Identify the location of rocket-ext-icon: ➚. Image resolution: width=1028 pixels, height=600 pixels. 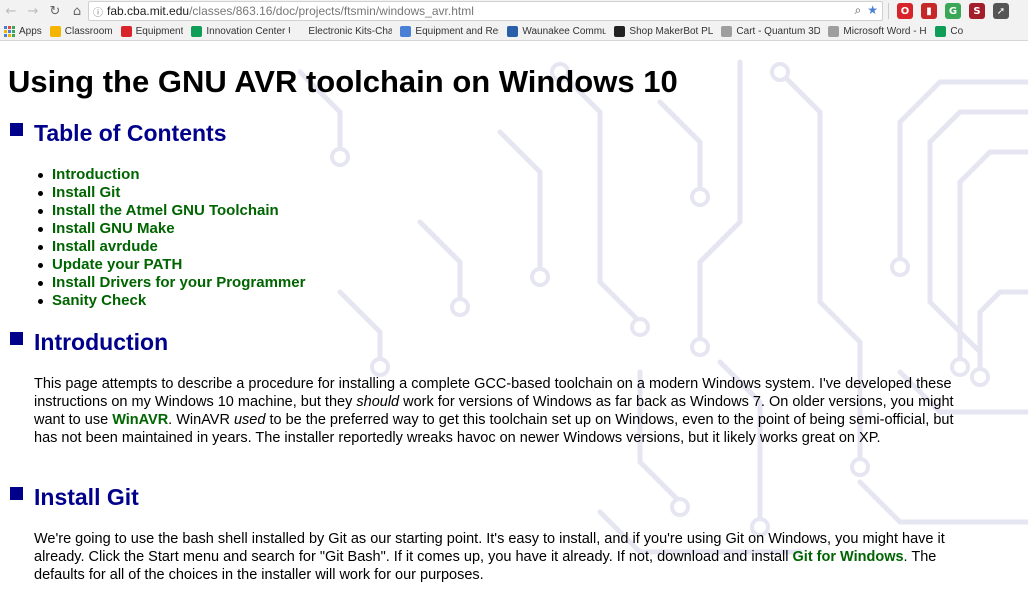
(1001, 11).